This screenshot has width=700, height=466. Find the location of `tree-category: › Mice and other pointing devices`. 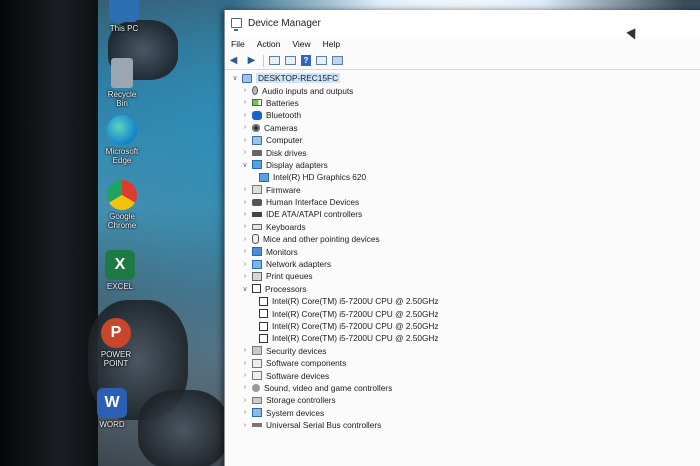

tree-category: › Mice and other pointing devices is located at coordinates (462, 239).